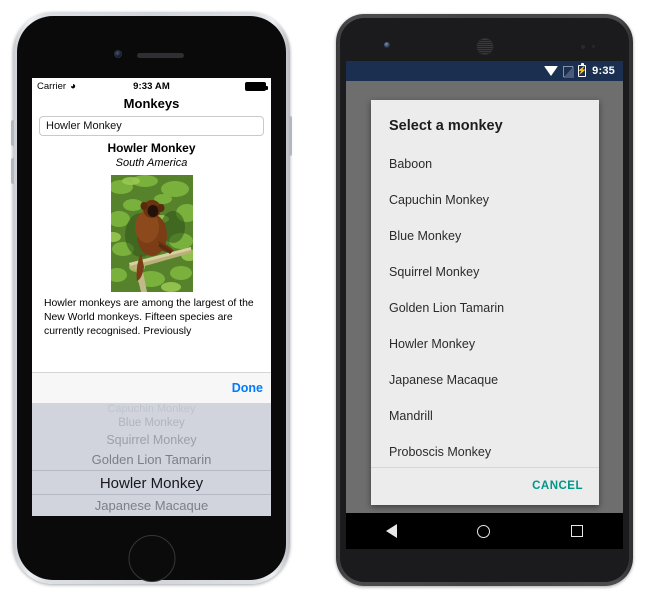 Image resolution: width=648 pixels, height=600 pixels. Describe the element at coordinates (485, 272) in the screenshot. I see `list-item: Squirrel Monkey` at that location.